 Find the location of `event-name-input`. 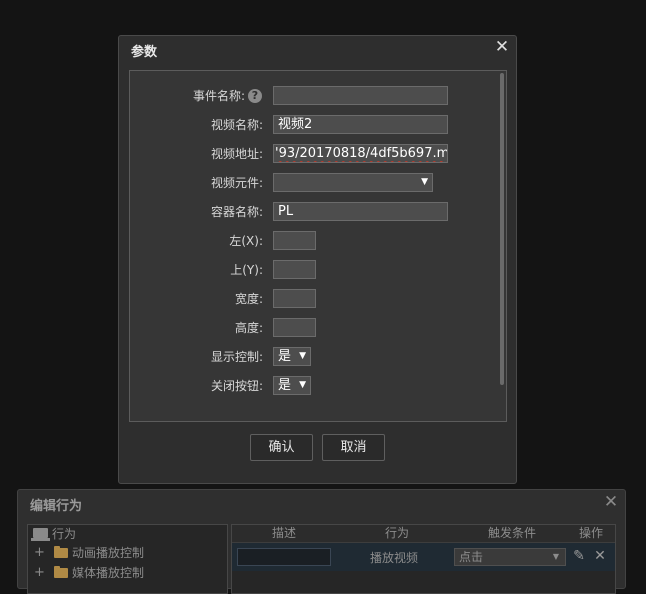

event-name-input is located at coordinates (360, 95).